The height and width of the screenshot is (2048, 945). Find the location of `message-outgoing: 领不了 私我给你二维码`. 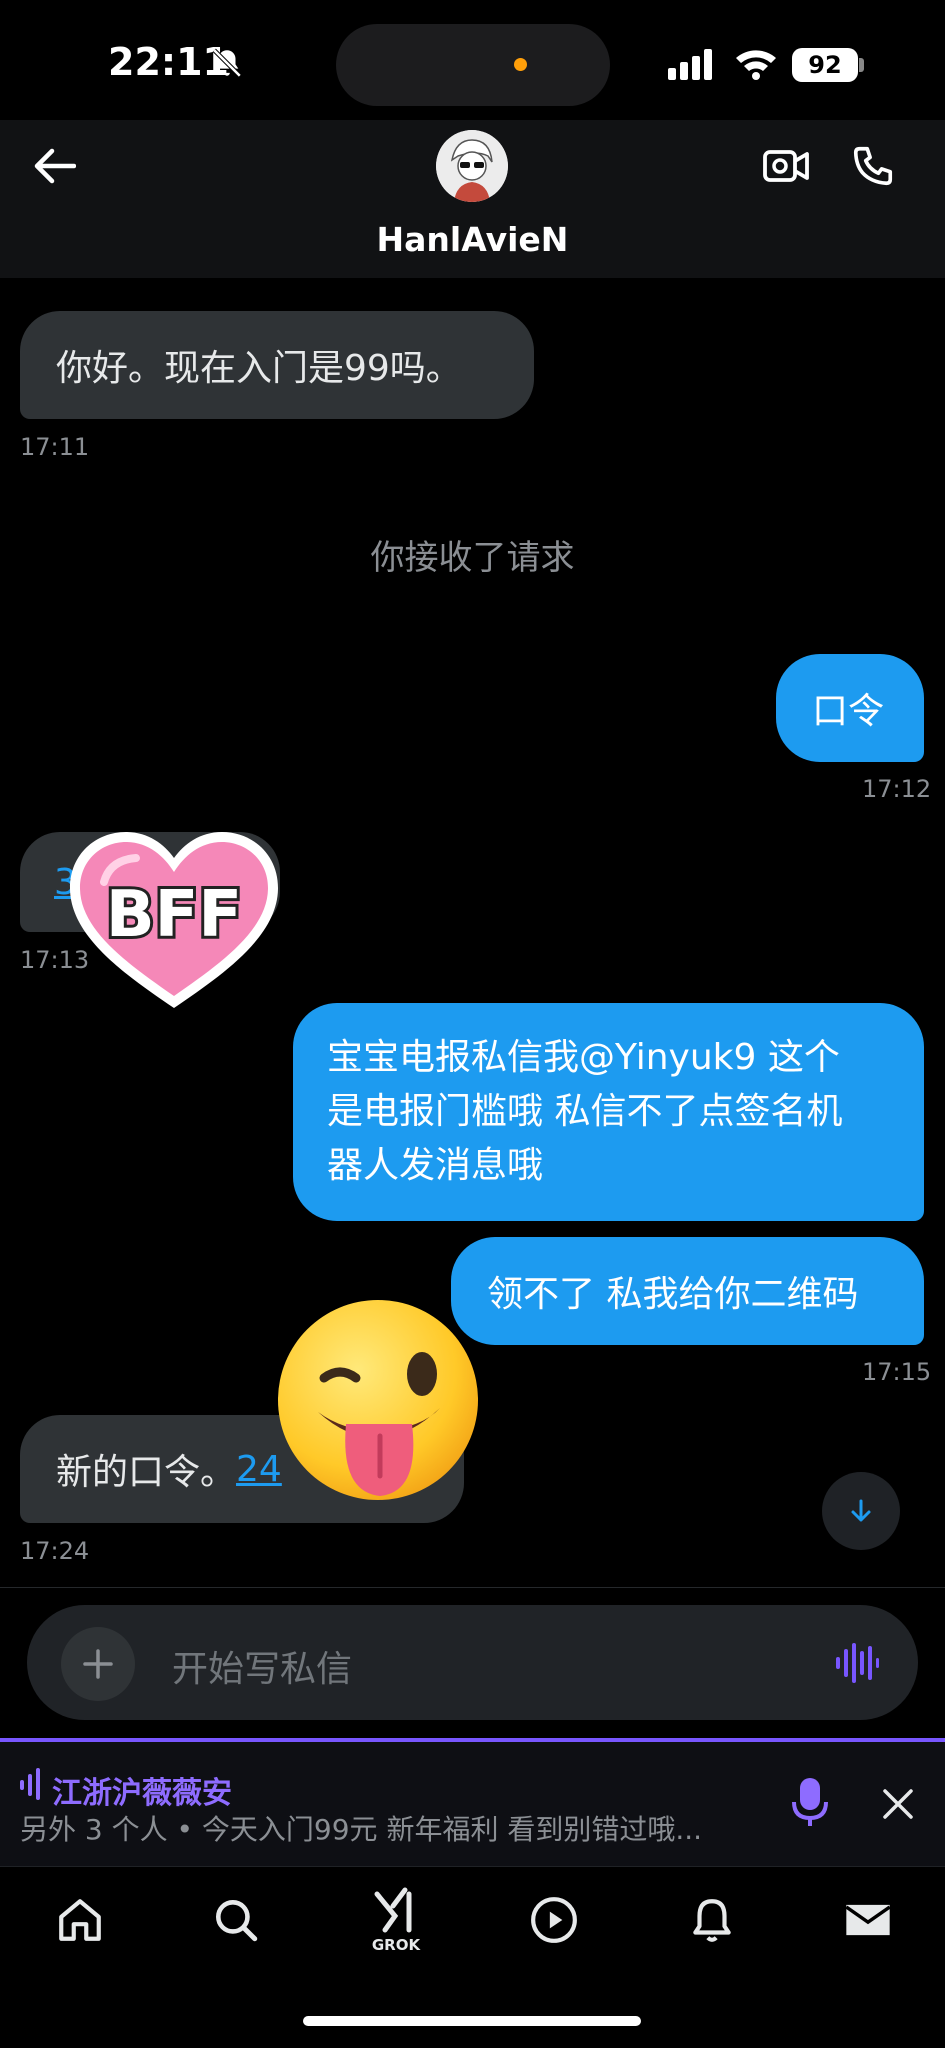

message-outgoing: 领不了 私我给你二维码 is located at coordinates (687, 1291).